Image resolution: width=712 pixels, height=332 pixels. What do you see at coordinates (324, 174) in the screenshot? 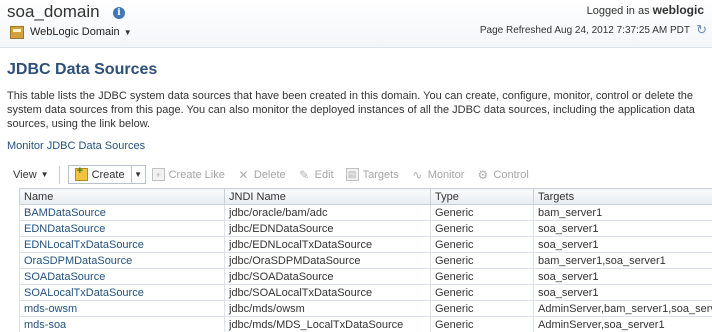
I see `edit-label: Edit` at bounding box center [324, 174].